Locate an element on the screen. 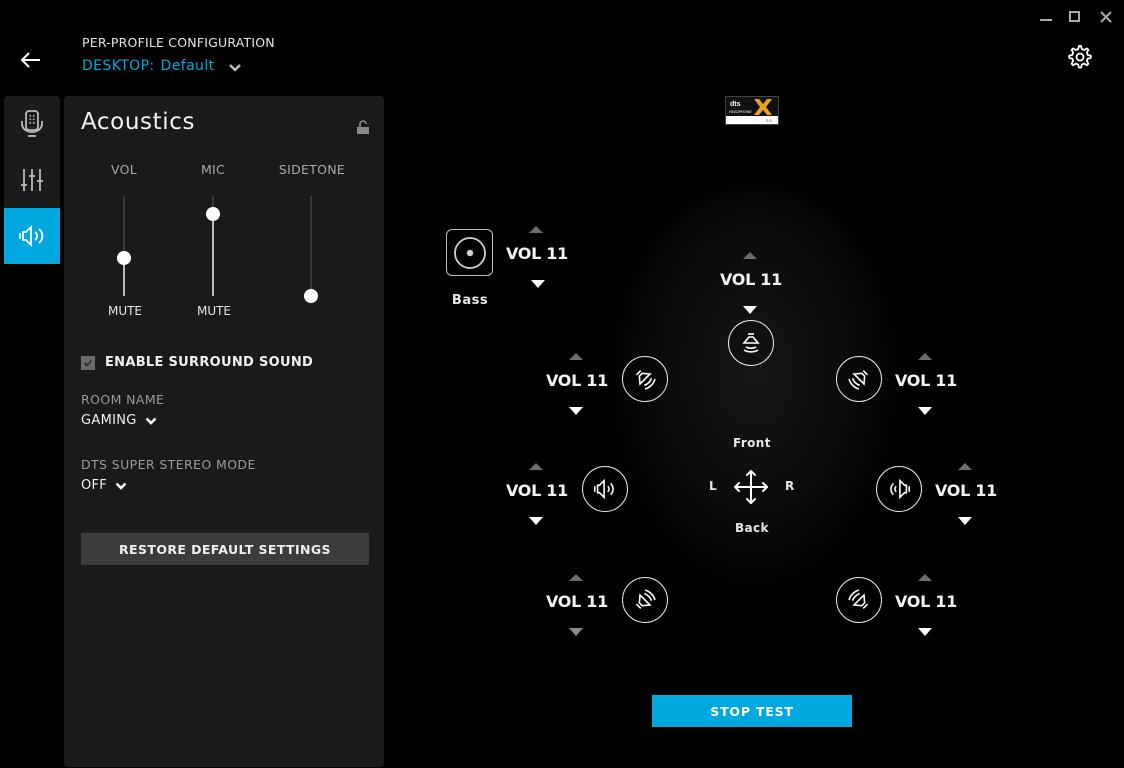  rear-right-speaker-button is located at coordinates (859, 600).